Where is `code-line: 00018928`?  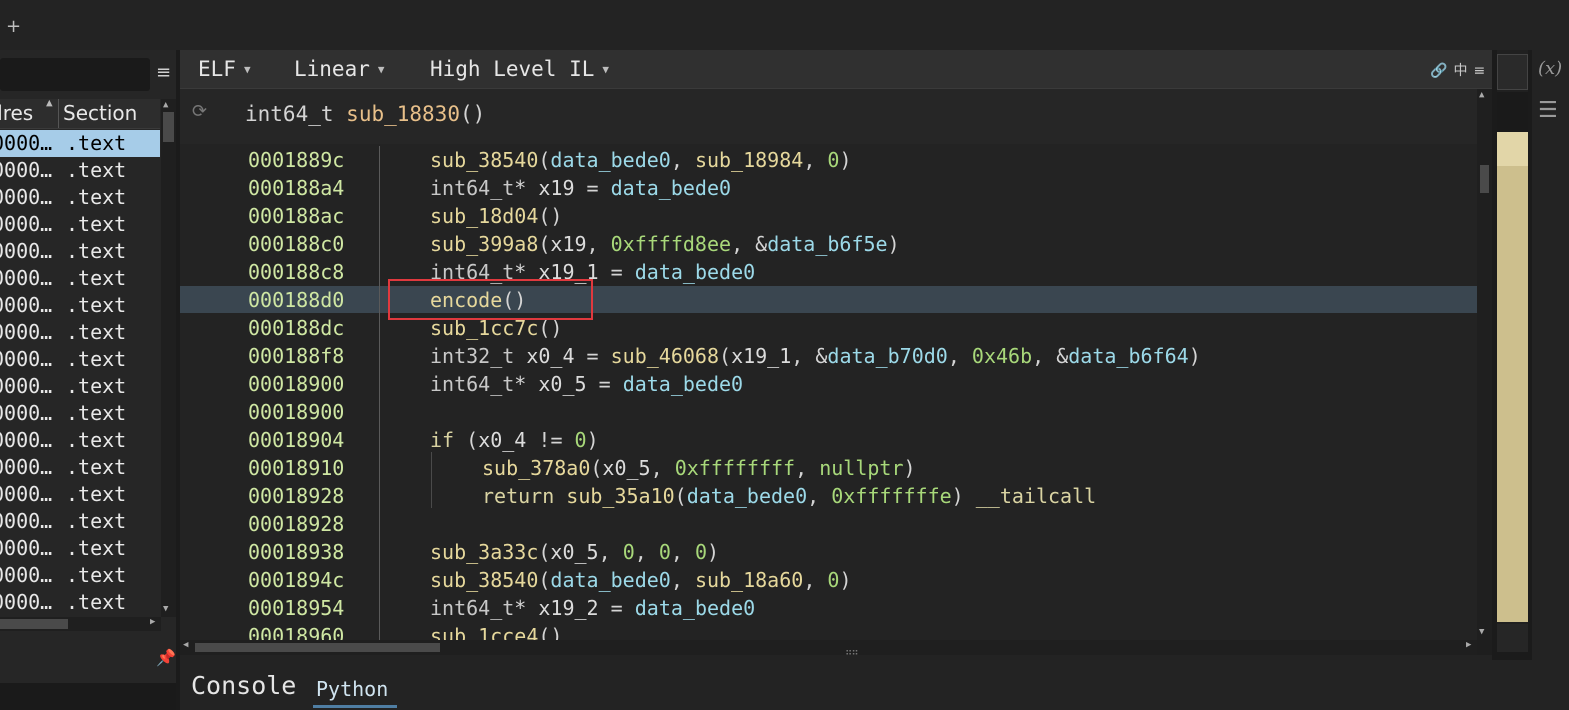 code-line: 00018928 is located at coordinates (738, 524).